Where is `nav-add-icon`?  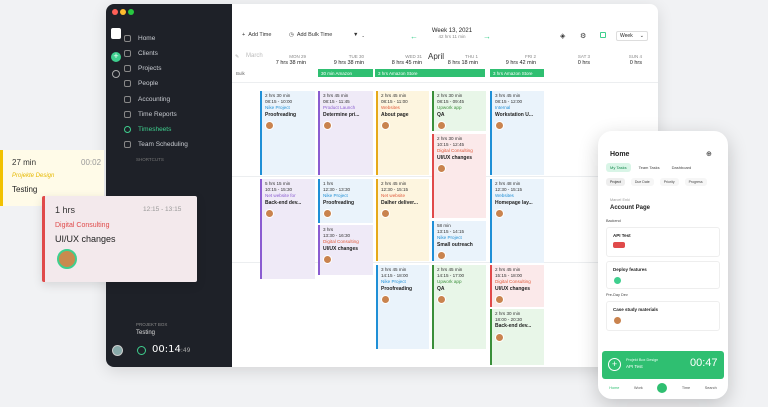 nav-add-icon is located at coordinates (662, 388).